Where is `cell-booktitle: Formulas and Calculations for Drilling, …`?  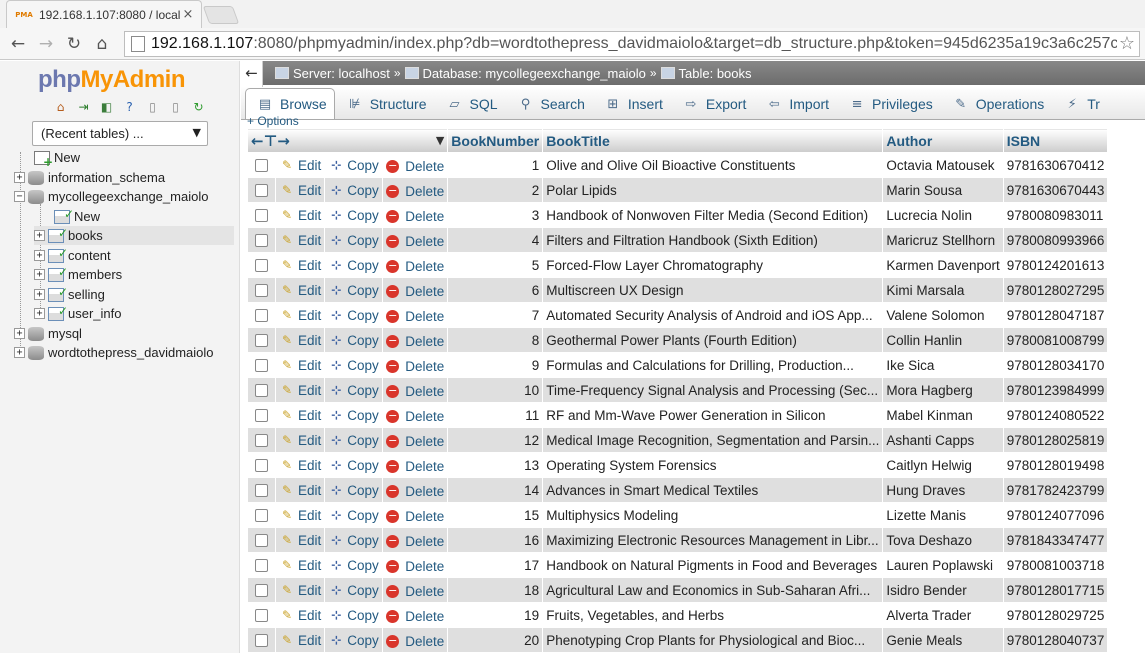 cell-booktitle: Formulas and Calculations for Drilling, … is located at coordinates (713, 365).